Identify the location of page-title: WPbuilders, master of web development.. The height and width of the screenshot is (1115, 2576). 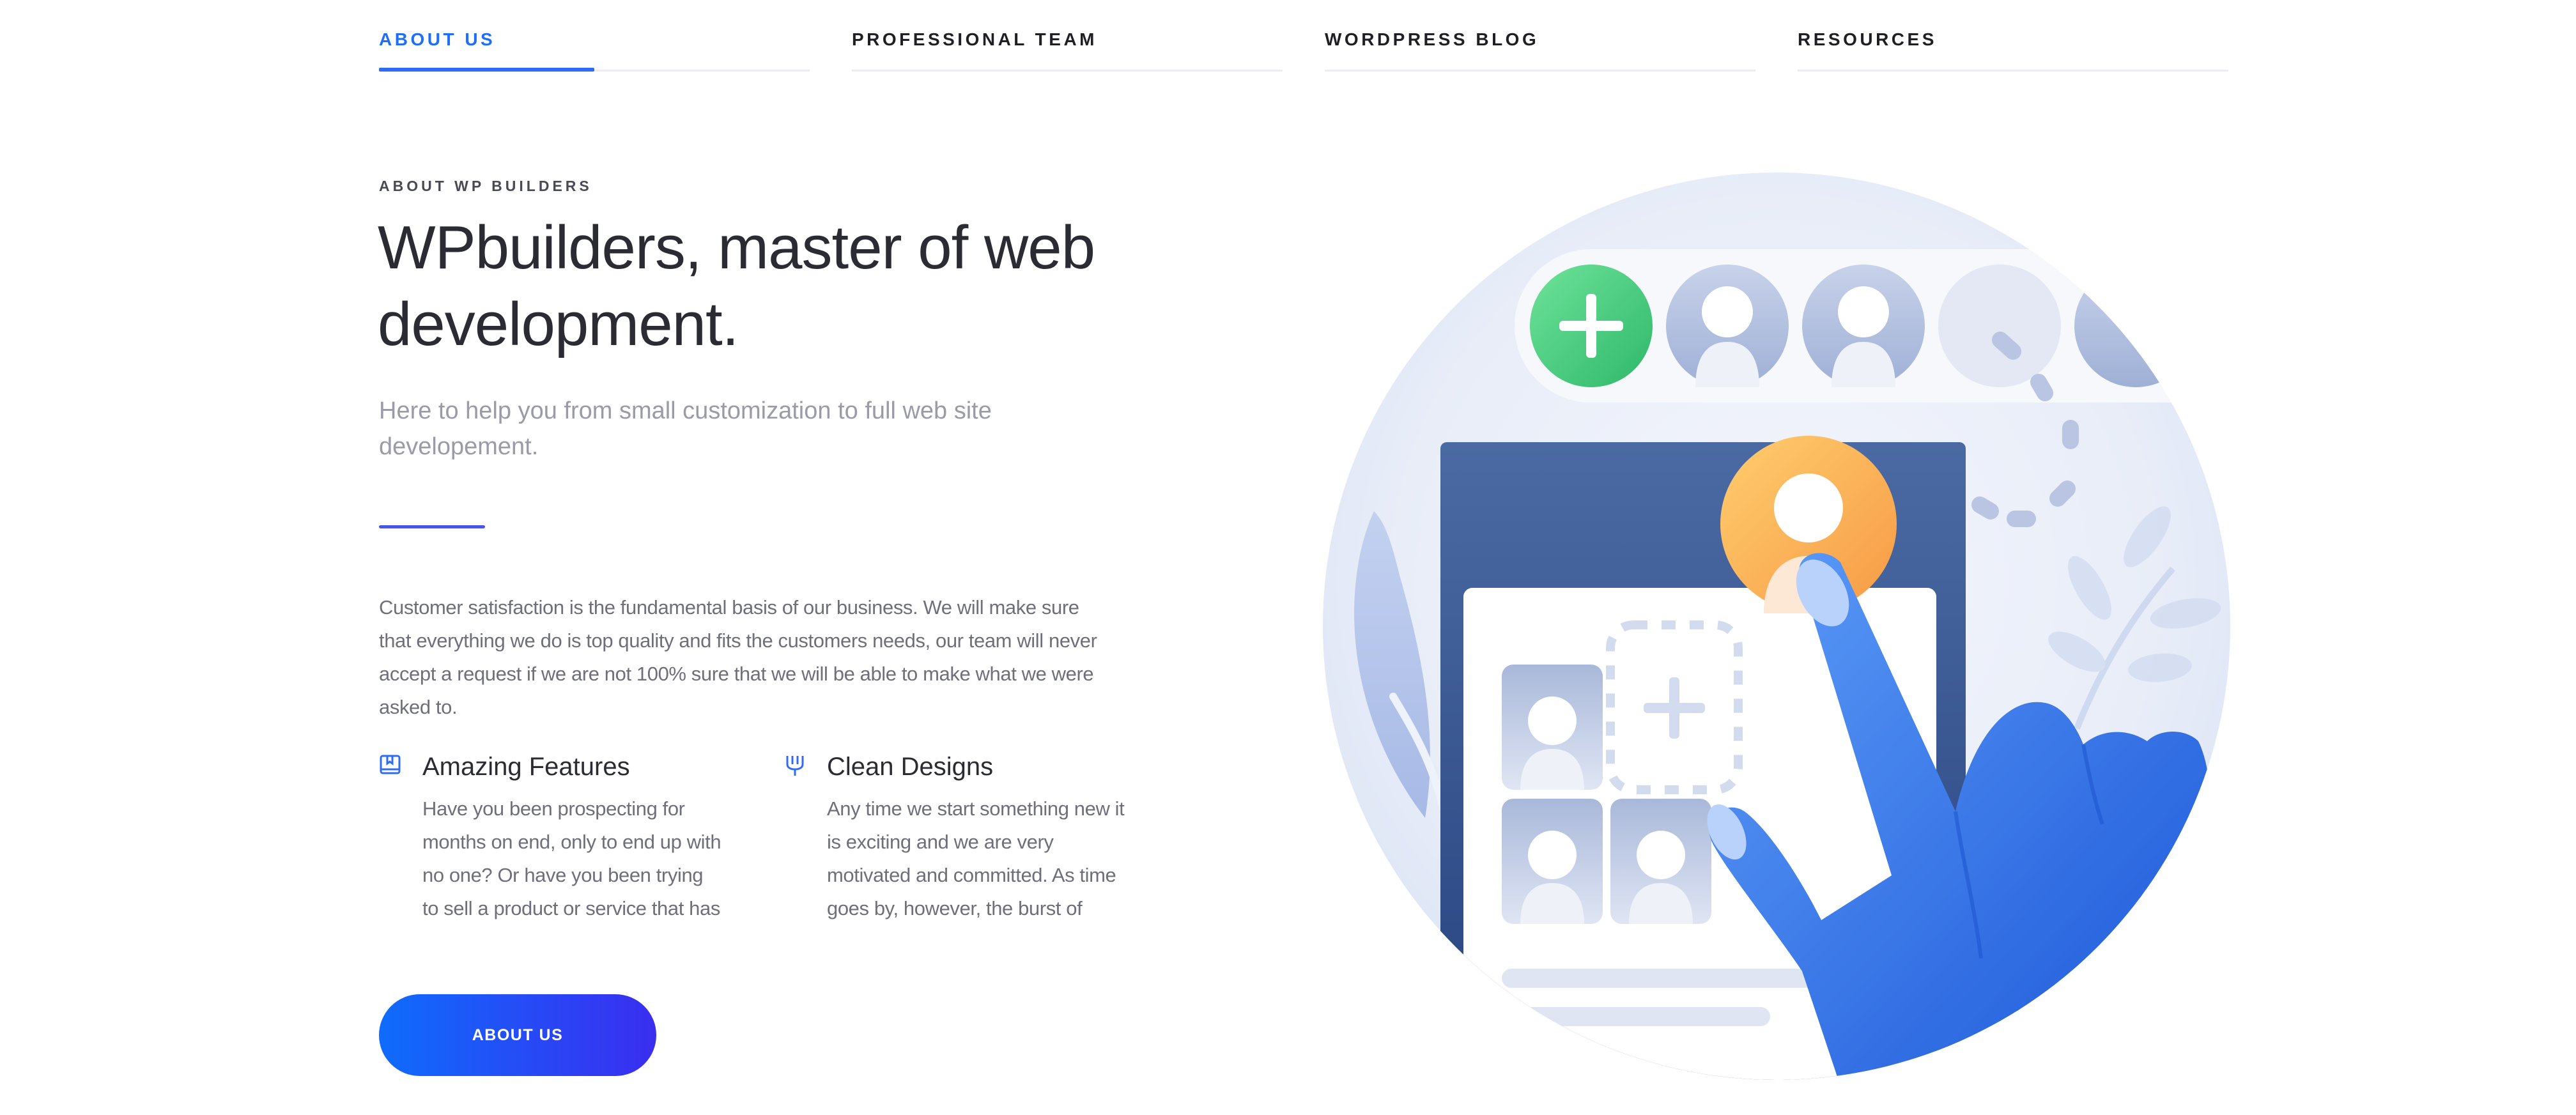
(736, 286).